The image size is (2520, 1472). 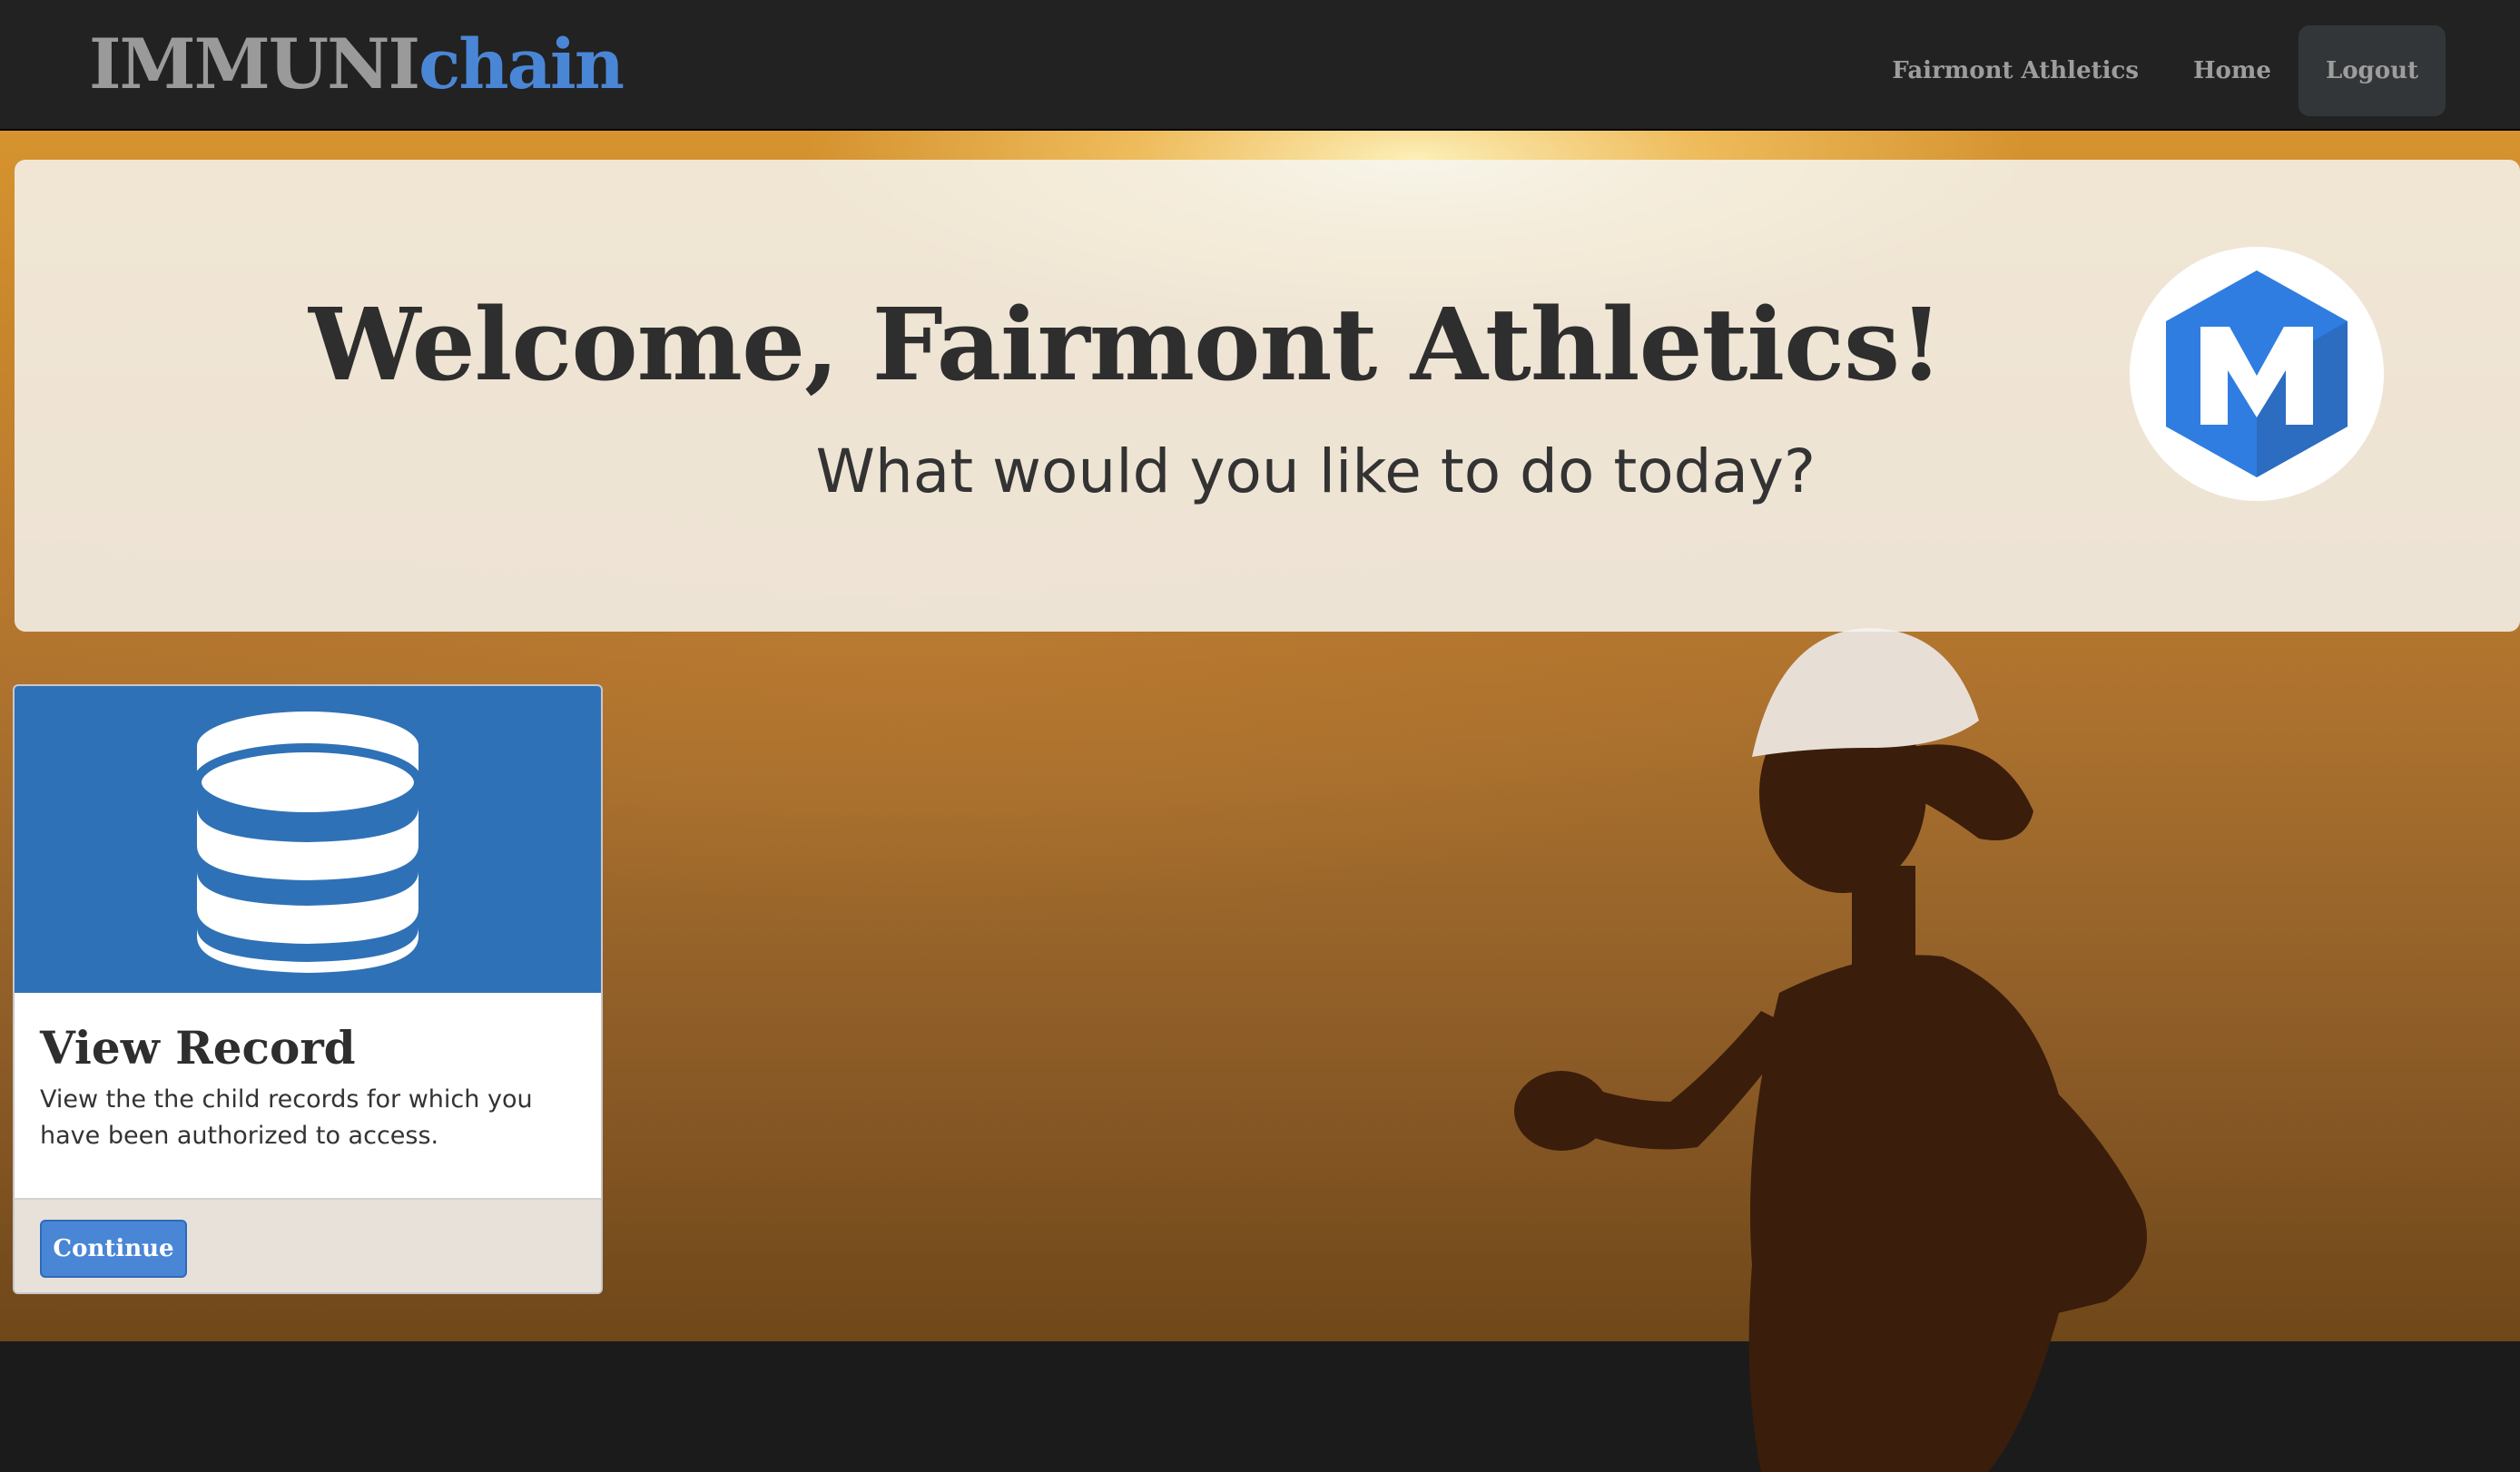 What do you see at coordinates (1126, 345) in the screenshot?
I see `welcome-heading: Welcome, Fairmont Athletics!` at bounding box center [1126, 345].